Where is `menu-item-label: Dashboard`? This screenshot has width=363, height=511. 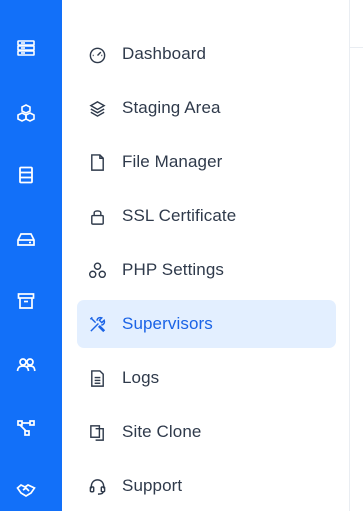 menu-item-label: Dashboard is located at coordinates (164, 53).